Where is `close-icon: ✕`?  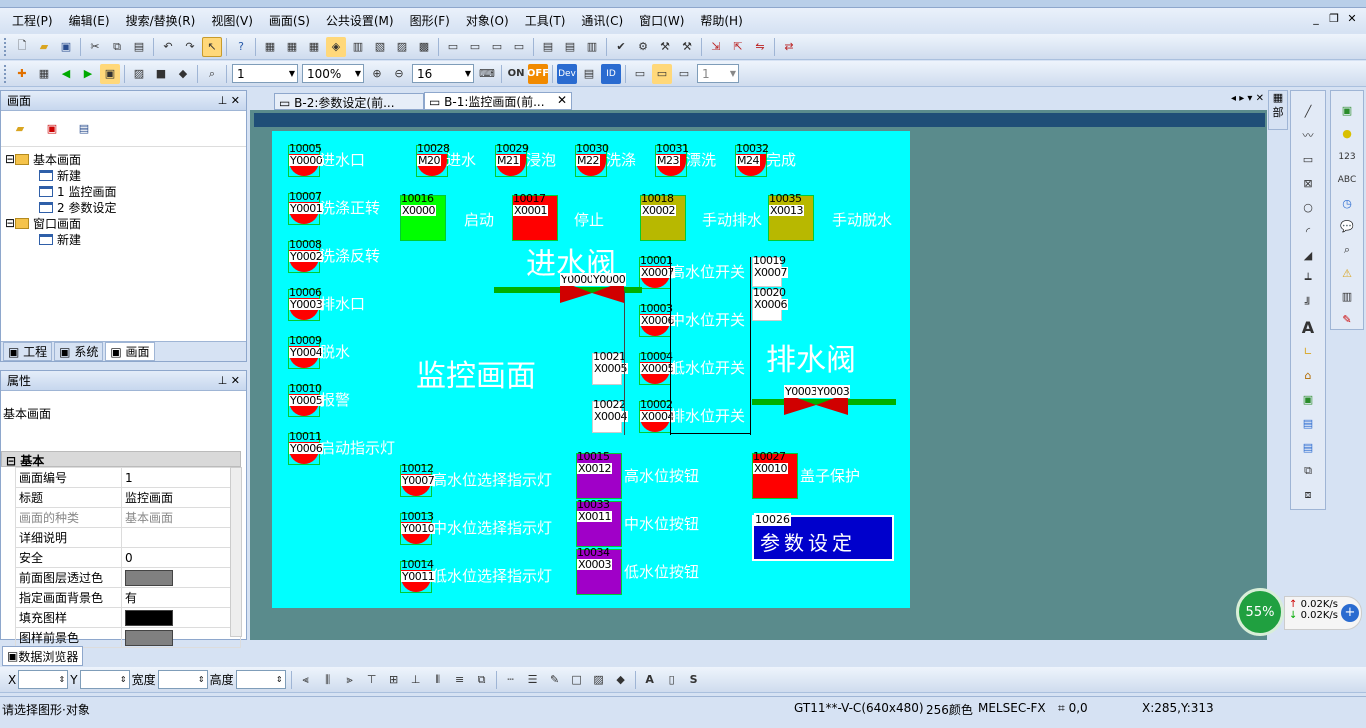 close-icon: ✕ is located at coordinates (1352, 18).